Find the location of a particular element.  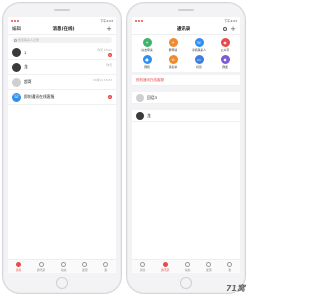

contact-name: 龙 is located at coordinates (149, 115).